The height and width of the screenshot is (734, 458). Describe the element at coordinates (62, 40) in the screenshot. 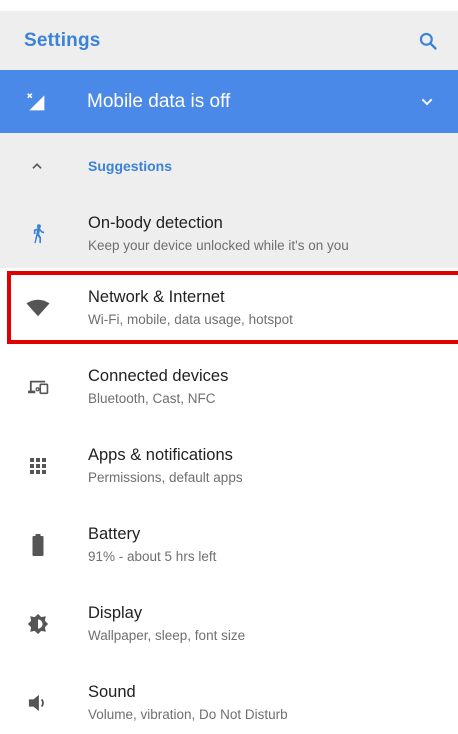

I see `page-title: Settings` at that location.